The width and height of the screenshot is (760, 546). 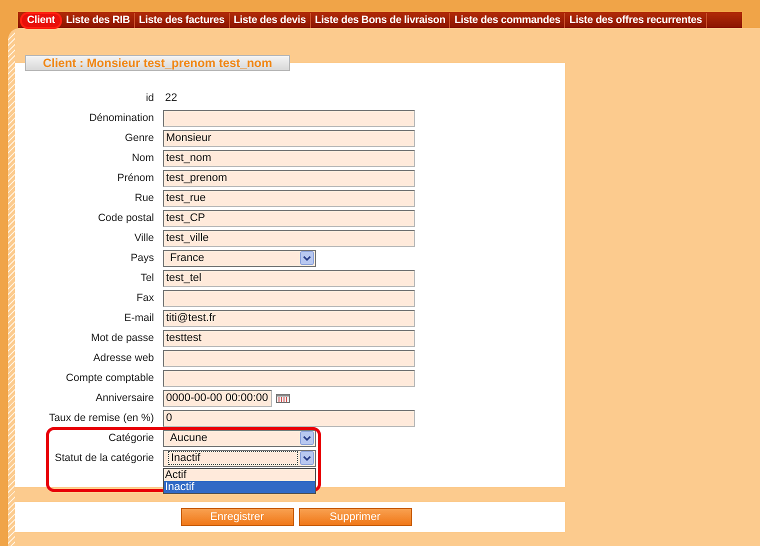 I want to click on input-field: titi@test.fr, so click(x=289, y=318).